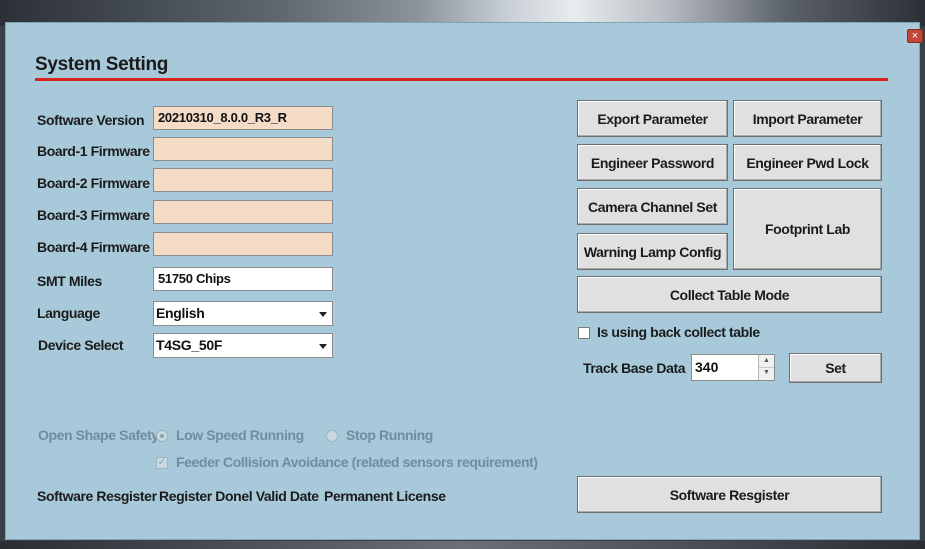 The image size is (925, 549). I want to click on close-icon: ×, so click(915, 36).